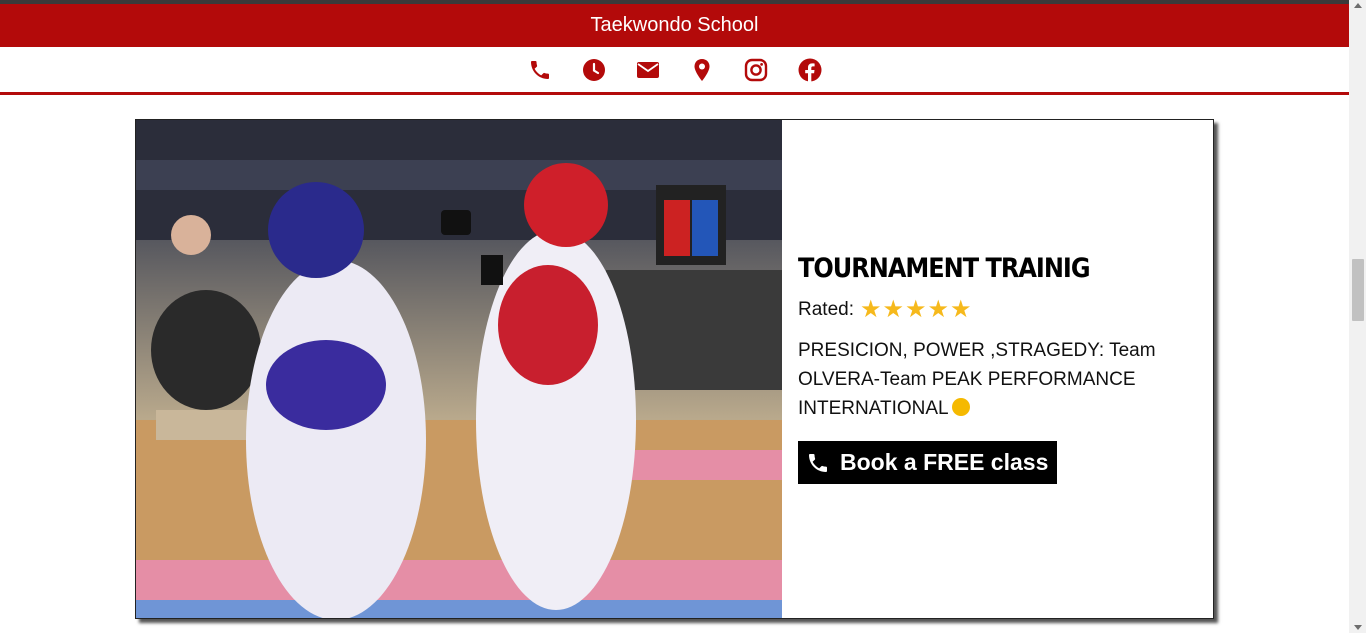  Describe the element at coordinates (960, 406) in the screenshot. I see `gold-medal-icon` at that location.